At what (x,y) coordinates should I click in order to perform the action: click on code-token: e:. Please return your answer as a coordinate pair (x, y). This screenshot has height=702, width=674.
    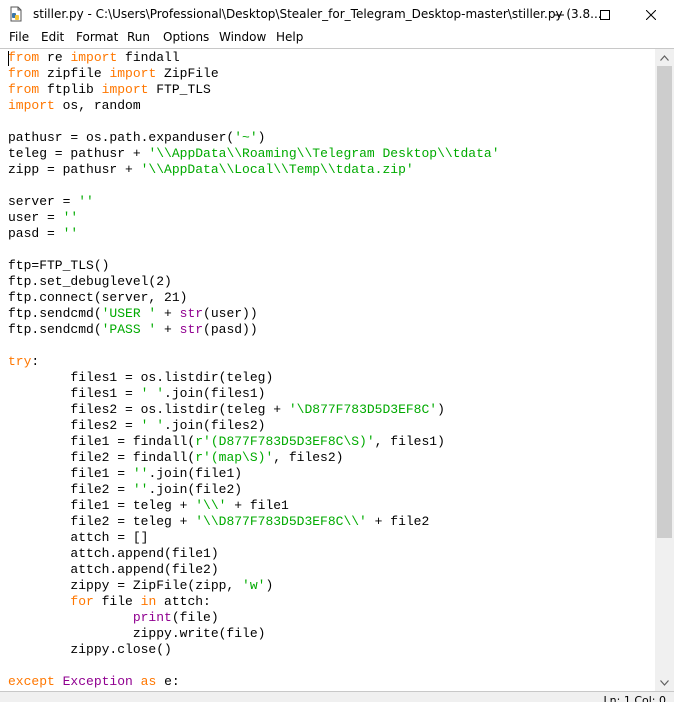
    Looking at the image, I should click on (168, 681).